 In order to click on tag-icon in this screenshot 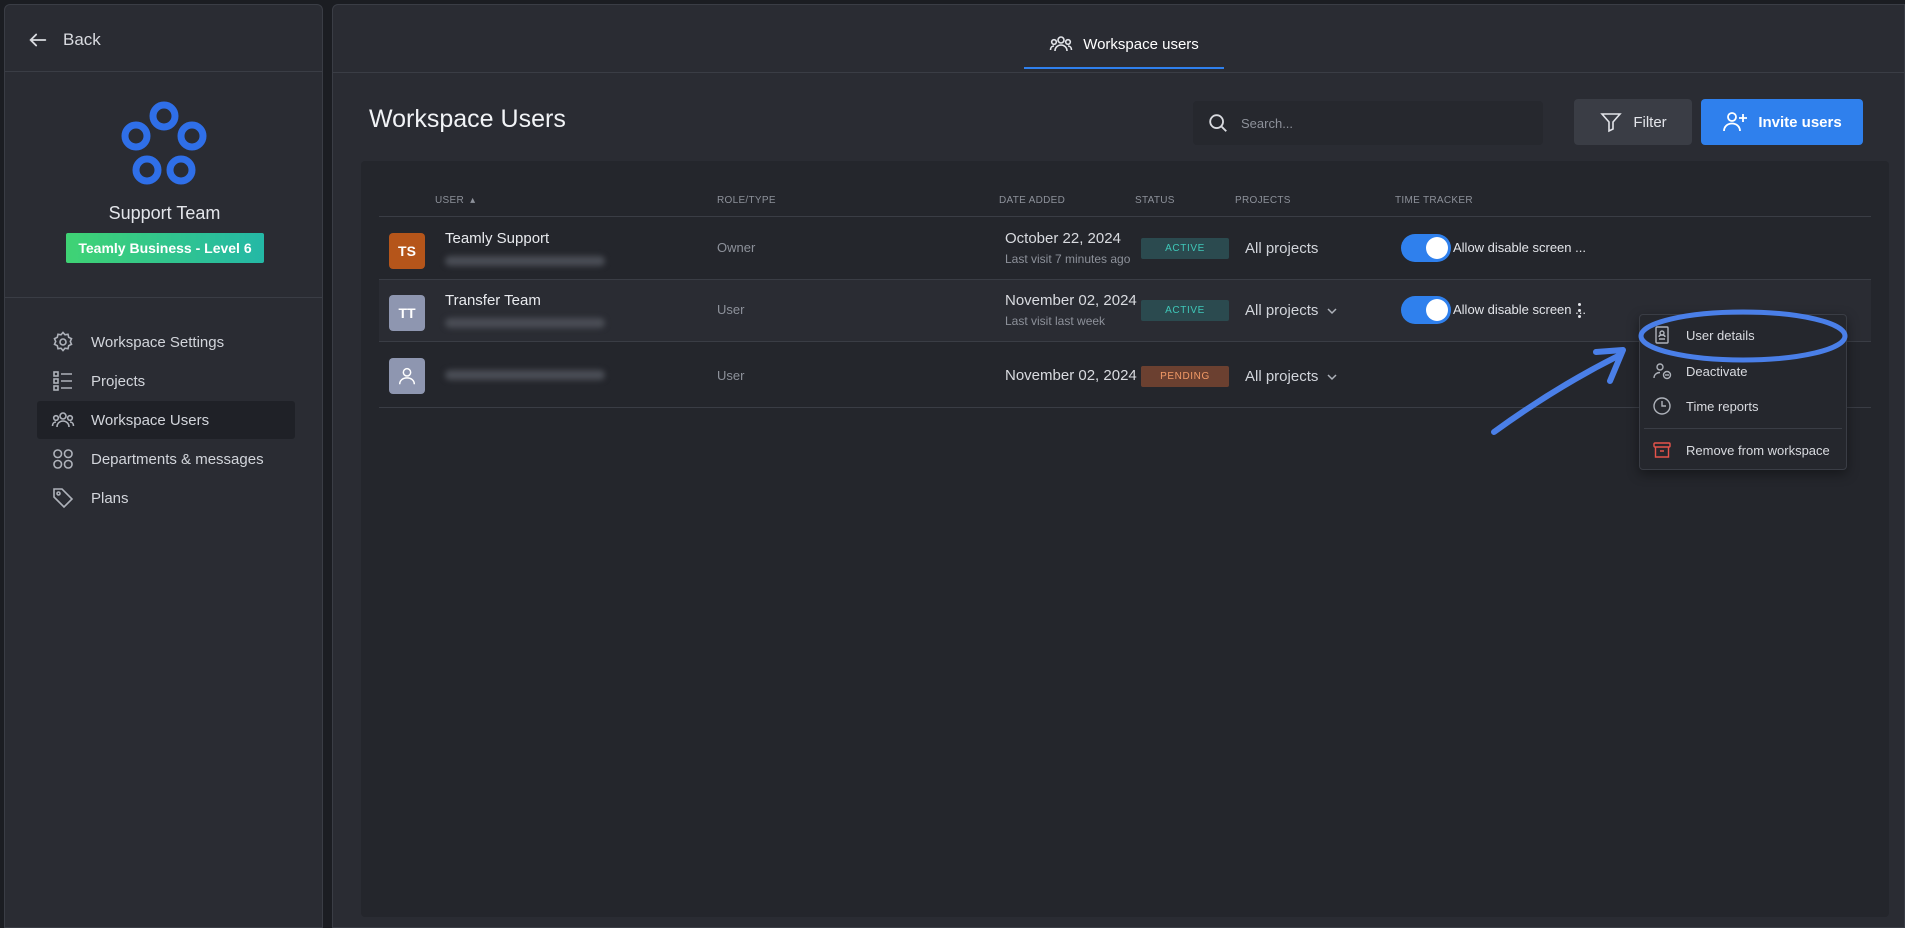, I will do `click(63, 498)`.